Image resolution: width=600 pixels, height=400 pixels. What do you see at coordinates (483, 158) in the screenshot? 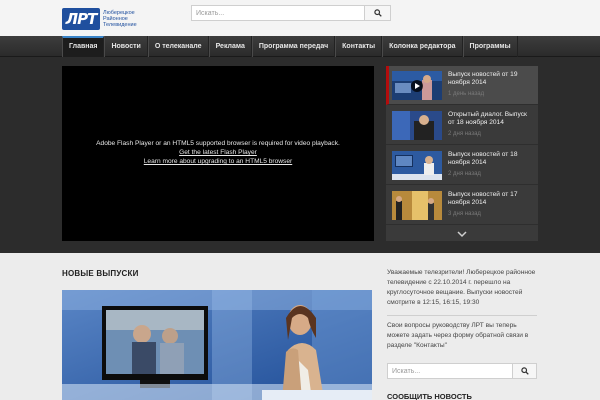
I see `playlist-item-title: Выпуск новостей от 18 ноября 2014` at bounding box center [483, 158].